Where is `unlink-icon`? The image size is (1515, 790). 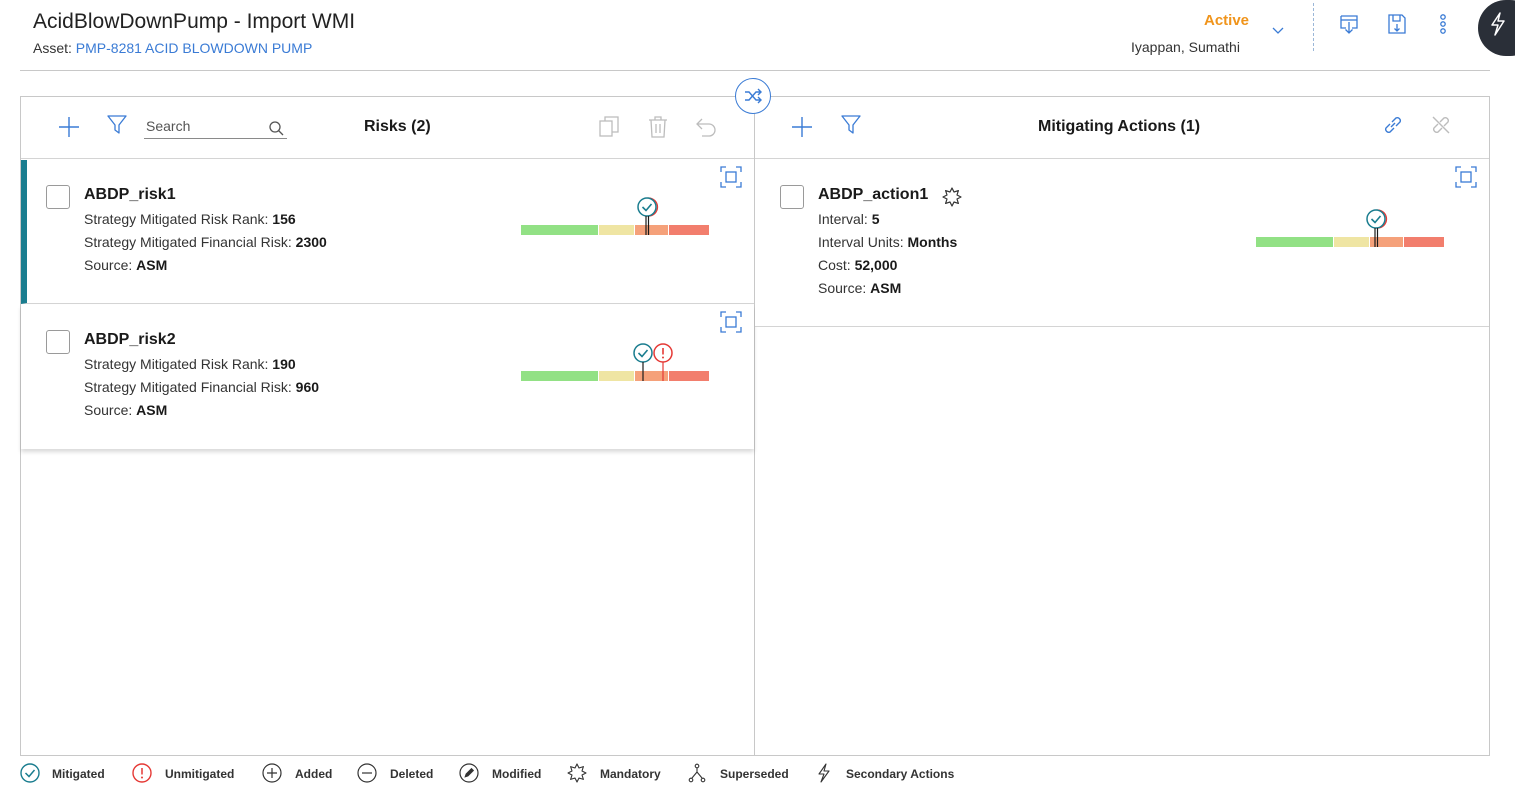 unlink-icon is located at coordinates (1441, 125).